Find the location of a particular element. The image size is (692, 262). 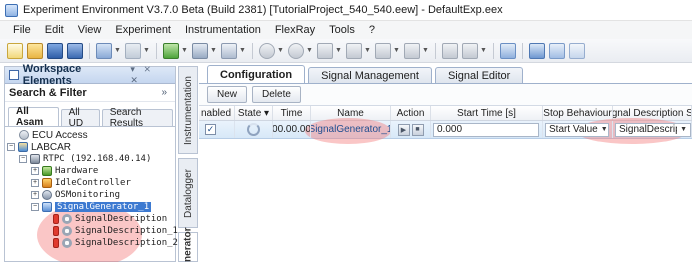

column-name: Name is located at coordinates (351, 113).